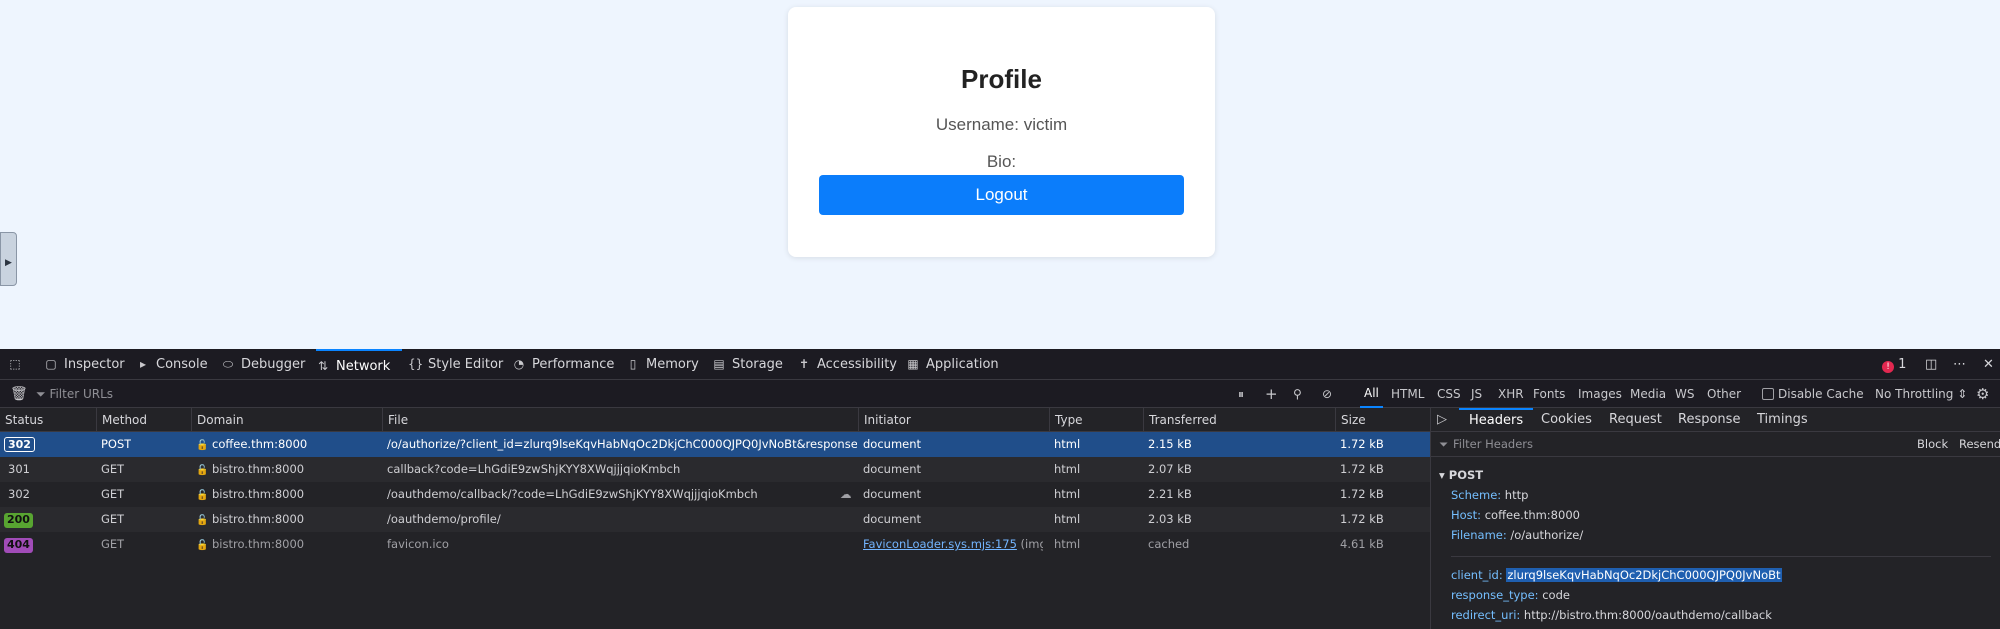 Image resolution: width=2000 pixels, height=629 pixels. What do you see at coordinates (19, 394) in the screenshot?
I see `trash-icon: 🗑` at bounding box center [19, 394].